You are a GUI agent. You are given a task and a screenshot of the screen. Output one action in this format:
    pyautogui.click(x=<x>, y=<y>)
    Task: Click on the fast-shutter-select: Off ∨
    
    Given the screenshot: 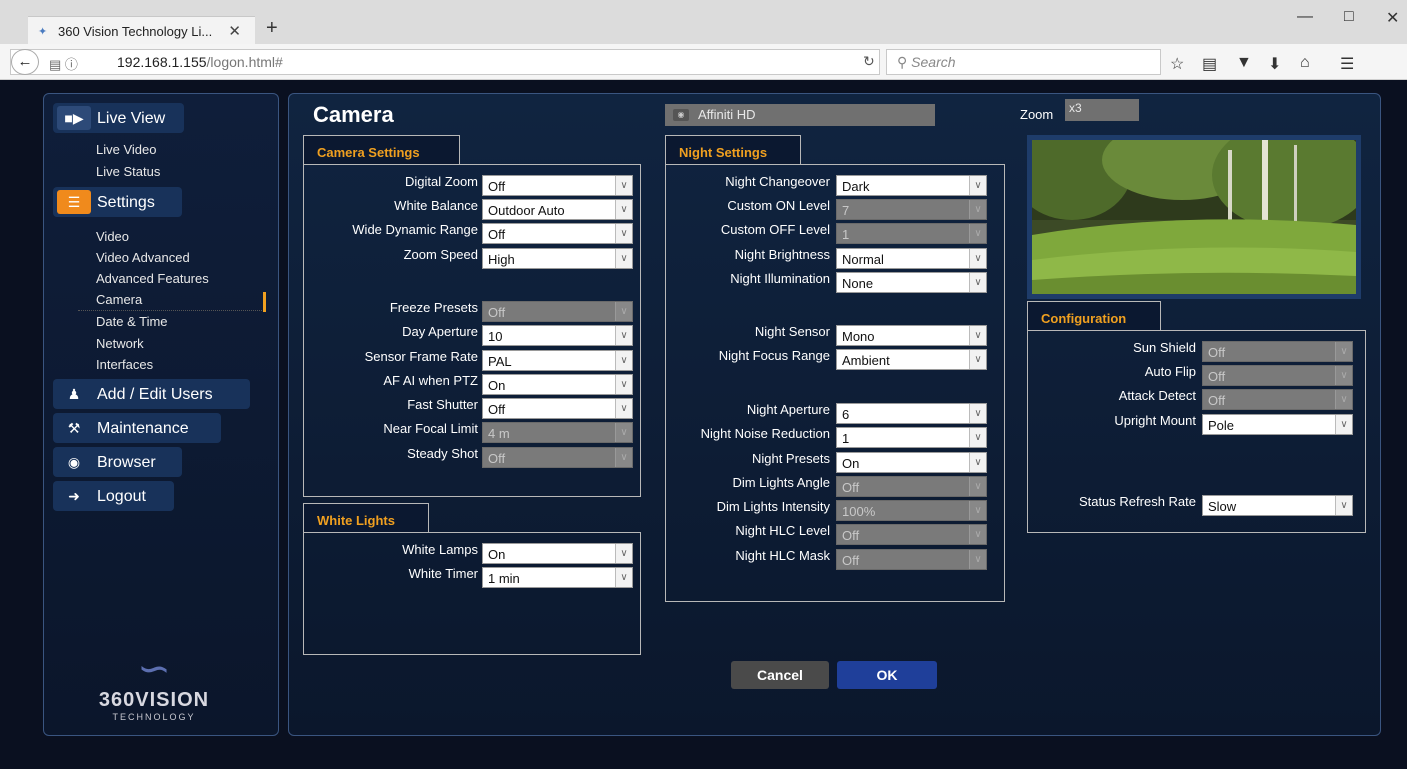 What is the action you would take?
    pyautogui.click(x=557, y=408)
    